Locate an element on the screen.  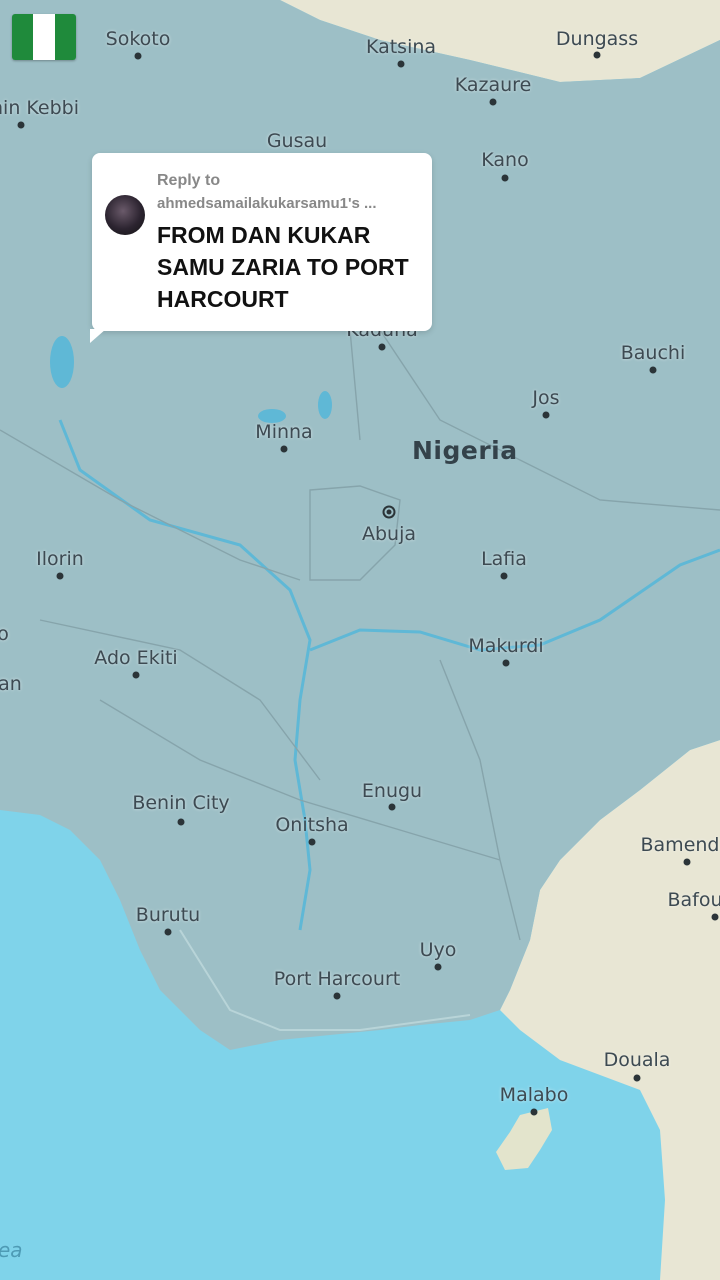
city-enugu-label: Enugu is located at coordinates (392, 791).